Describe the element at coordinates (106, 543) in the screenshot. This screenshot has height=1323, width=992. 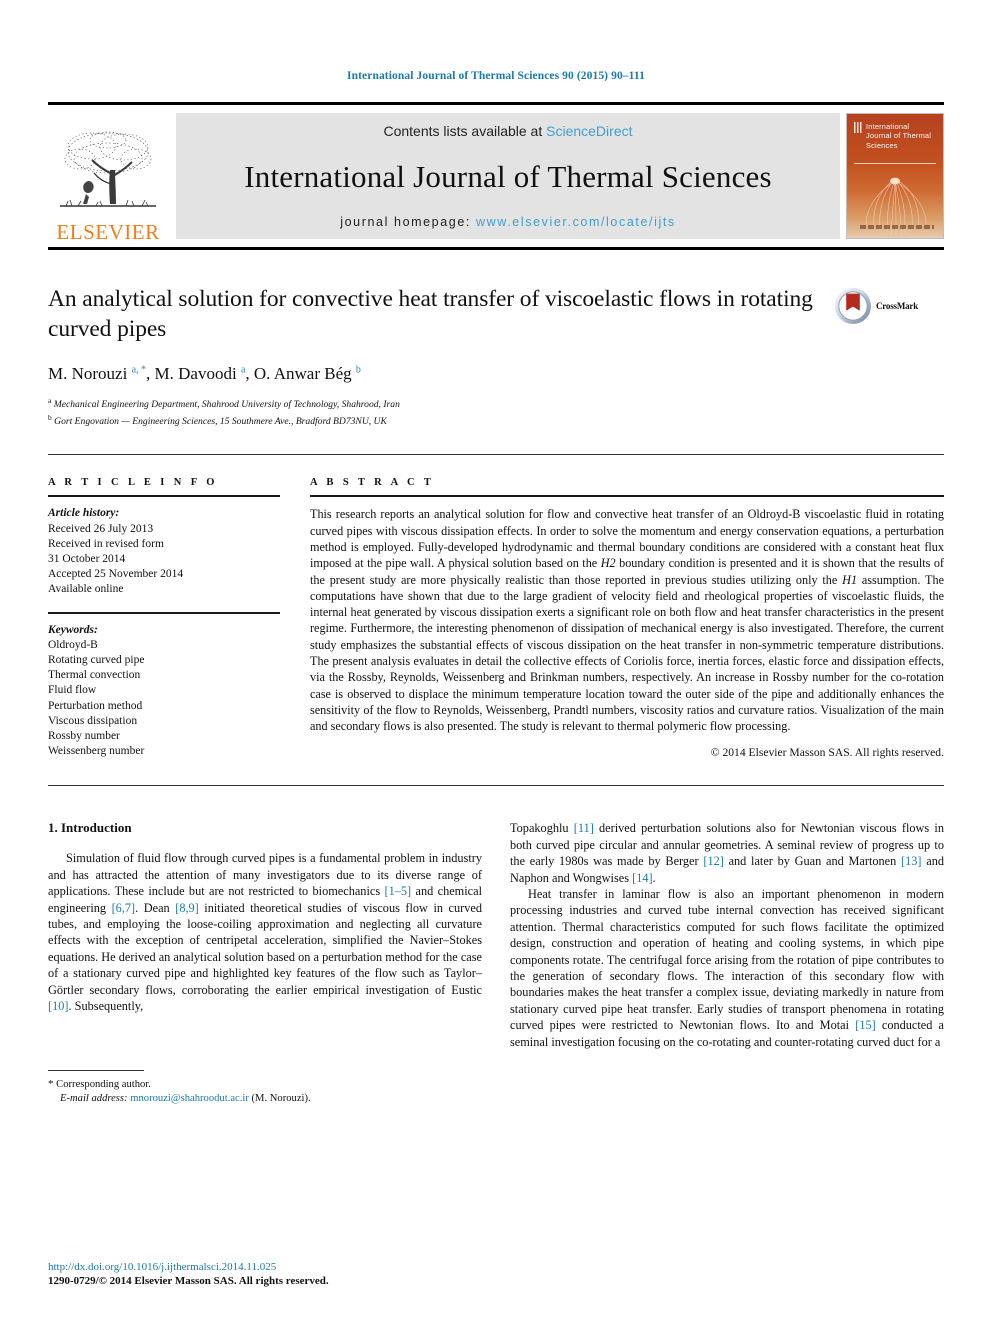
I see `history-item: Received in revised form` at that location.